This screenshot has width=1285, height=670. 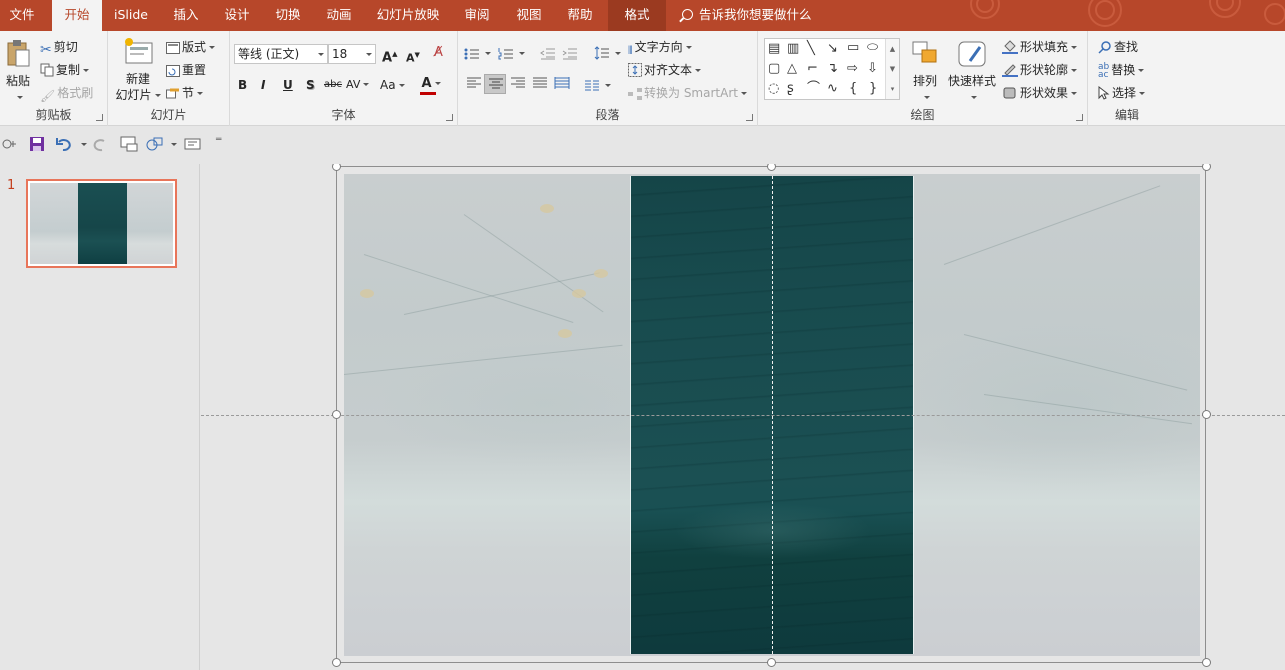 I want to click on resize-handle-bottom-left, so click(x=336, y=662).